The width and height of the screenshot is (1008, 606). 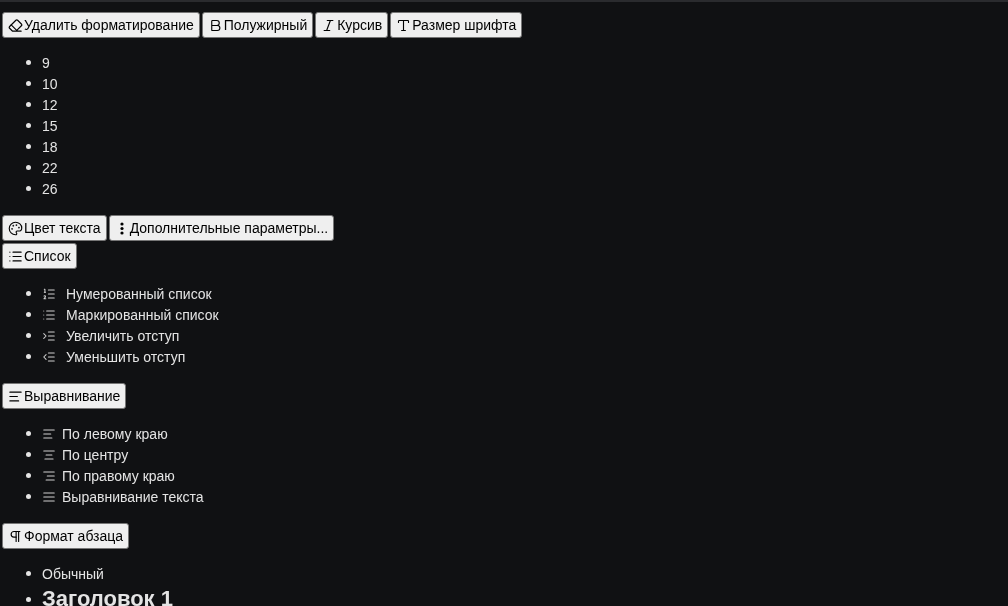 What do you see at coordinates (456, 25) in the screenshot?
I see `toolbar-button: Размер шрифта` at bounding box center [456, 25].